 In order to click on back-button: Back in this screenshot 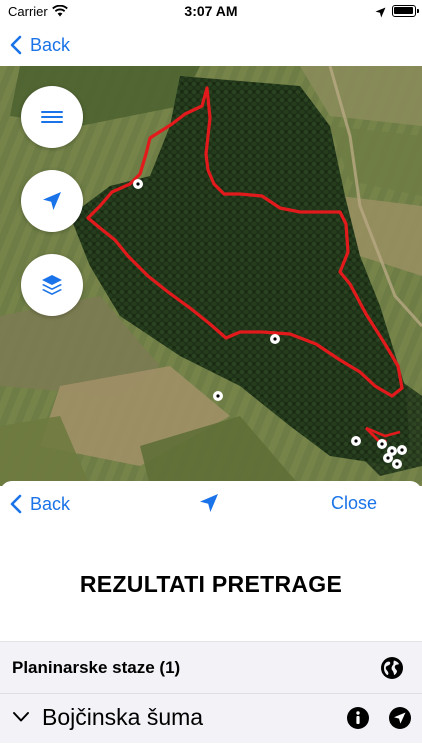, I will do `click(40, 45)`.